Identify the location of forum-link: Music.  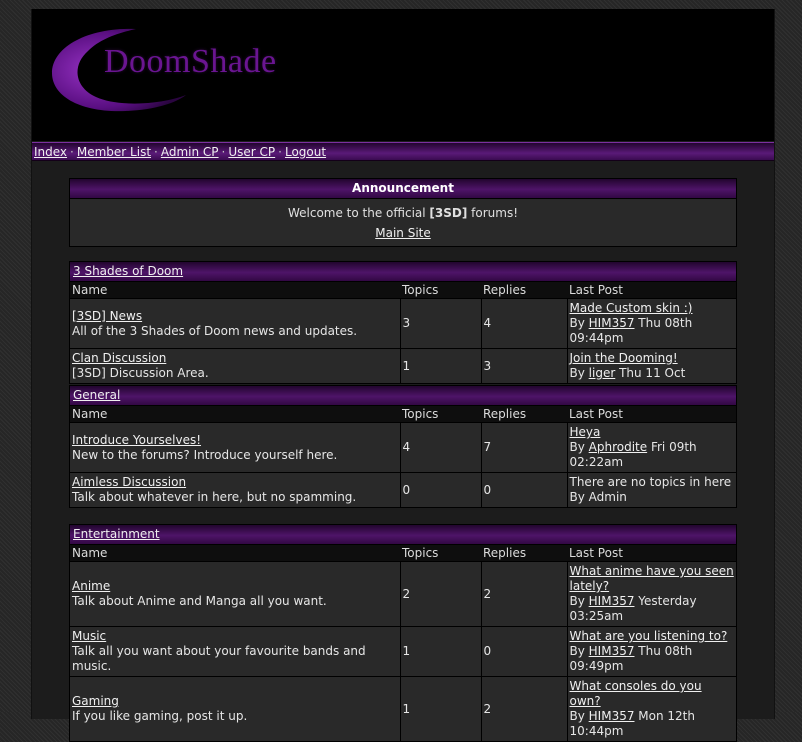
(89, 636).